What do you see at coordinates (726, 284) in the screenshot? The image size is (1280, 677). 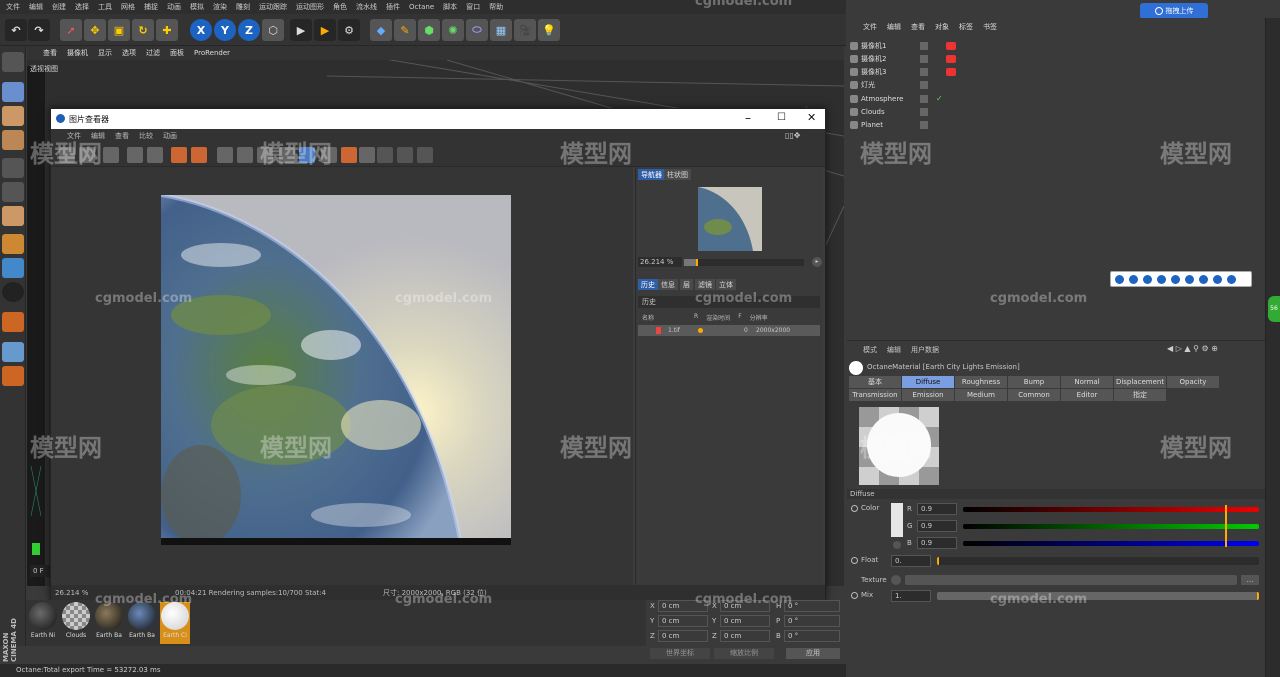 I see `tab-stereo: 立体` at bounding box center [726, 284].